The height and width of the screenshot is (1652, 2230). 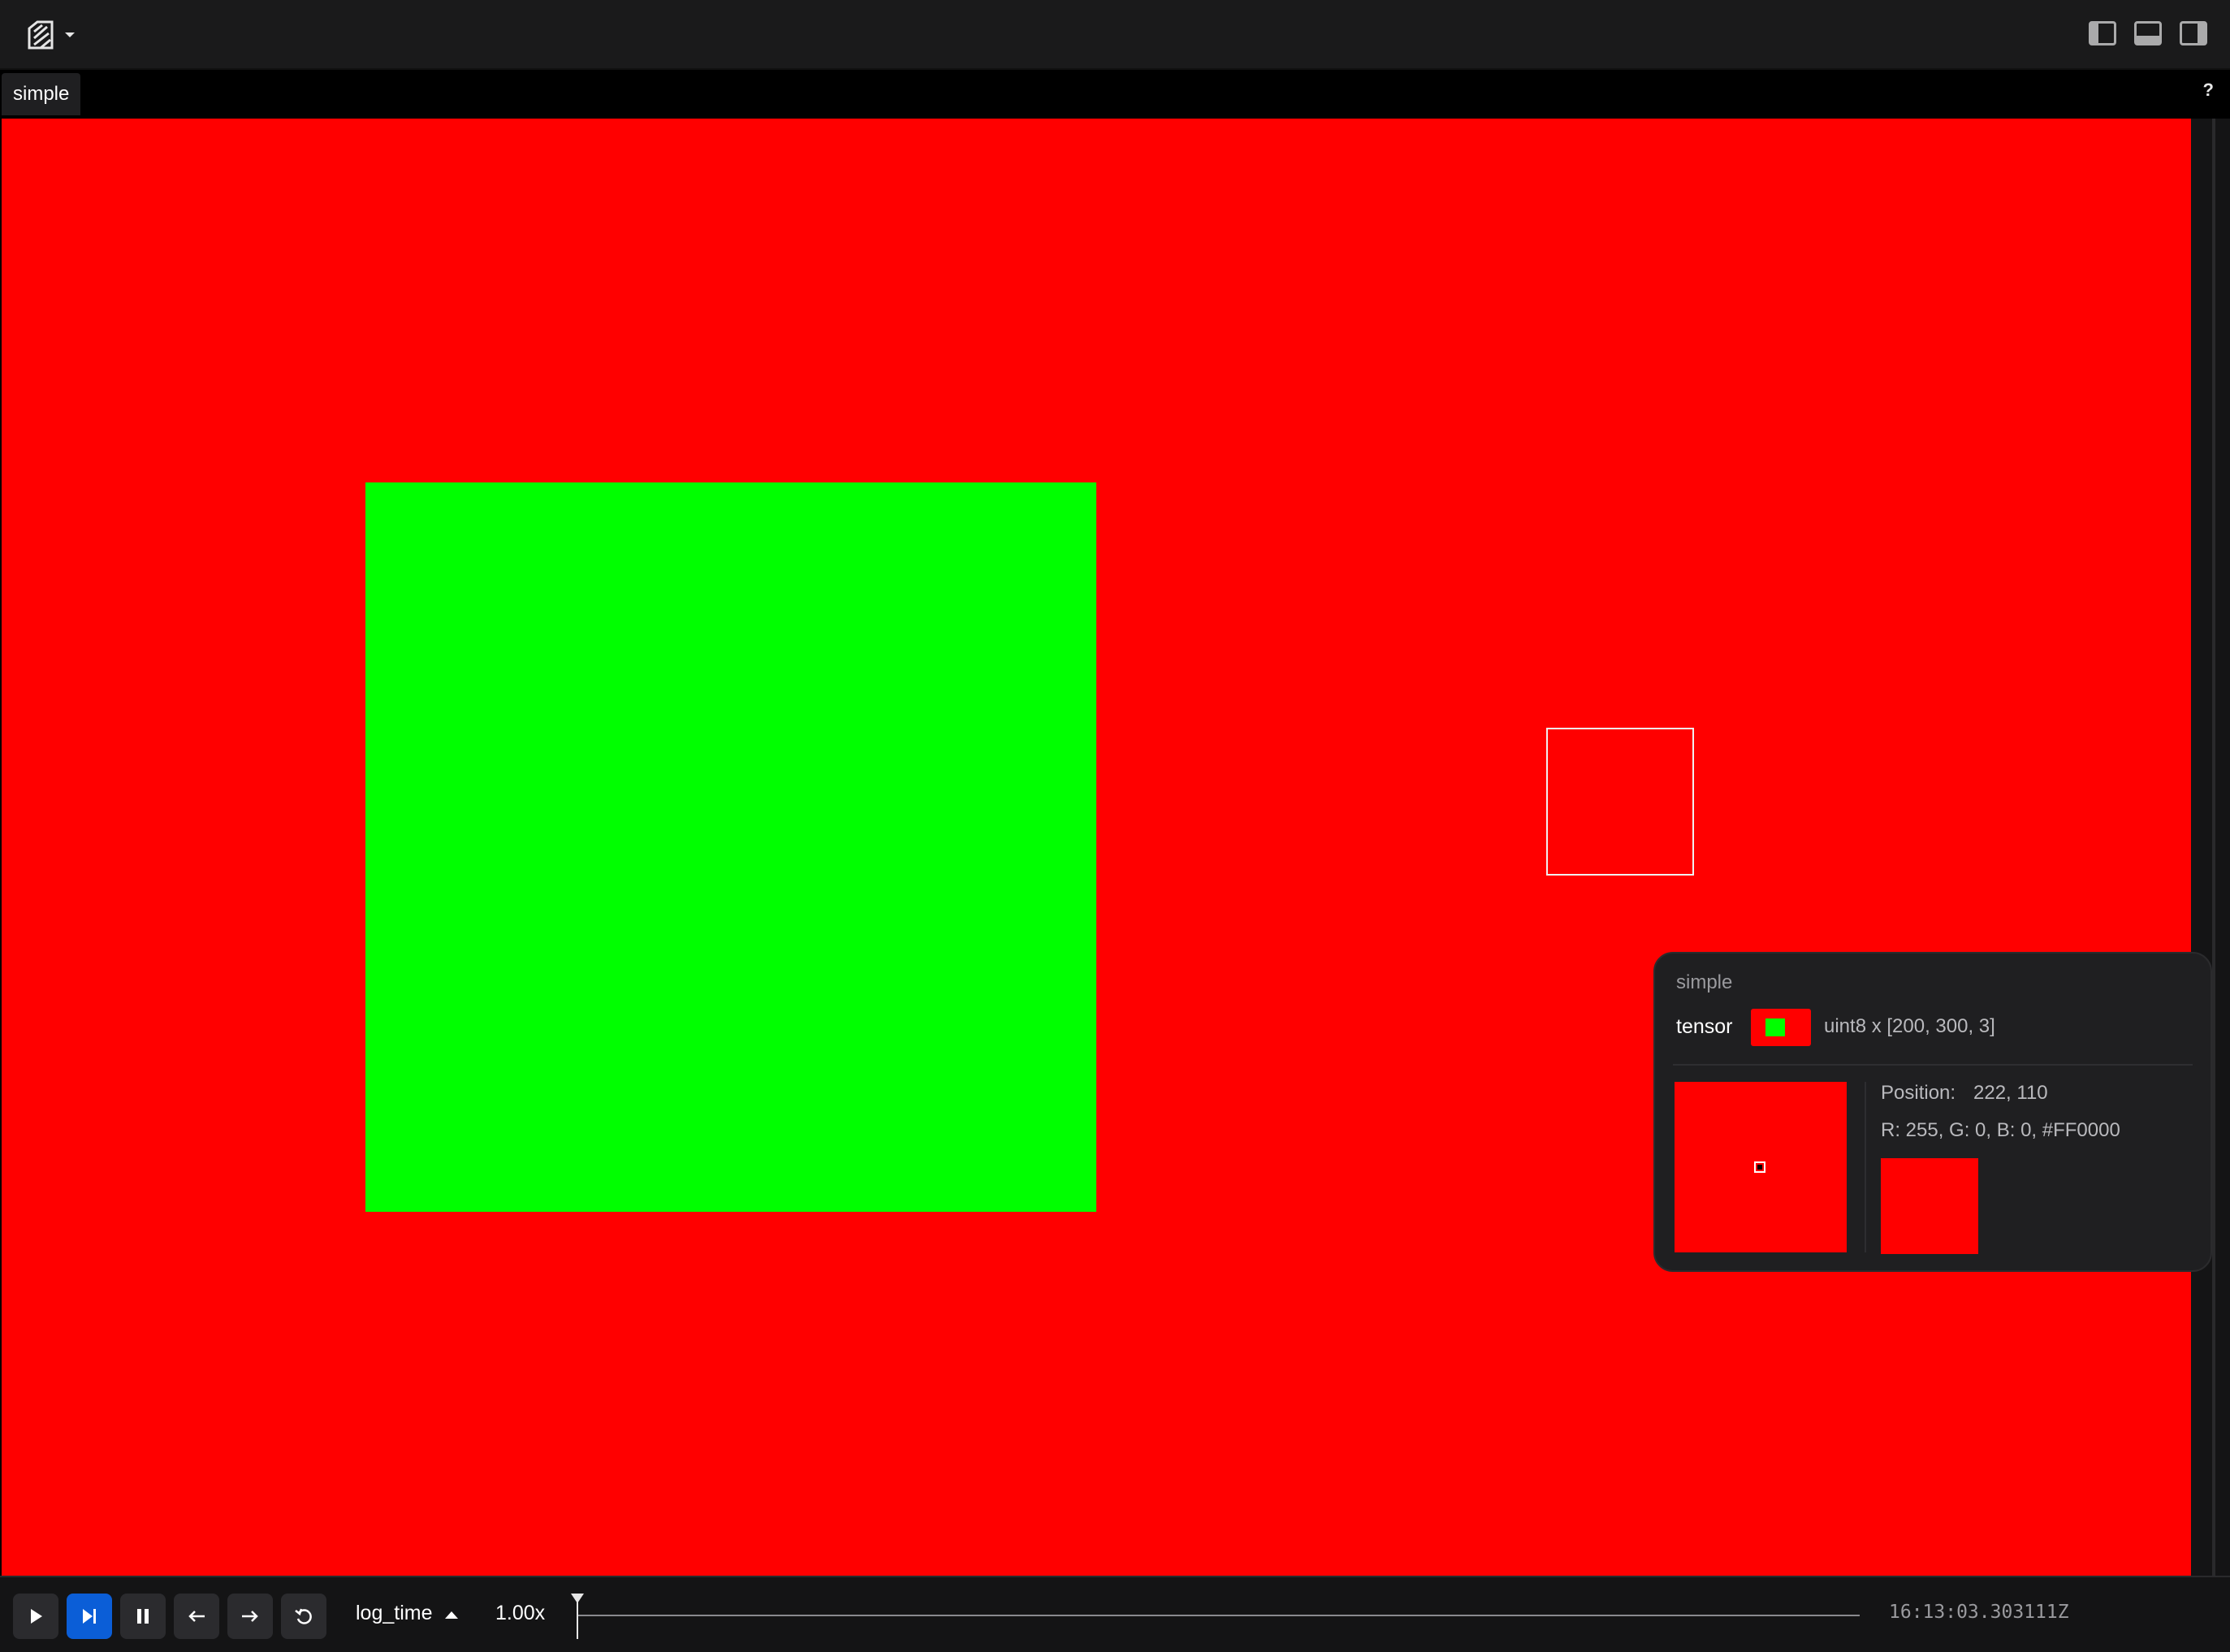 I want to click on zoom-preview, so click(x=1761, y=1167).